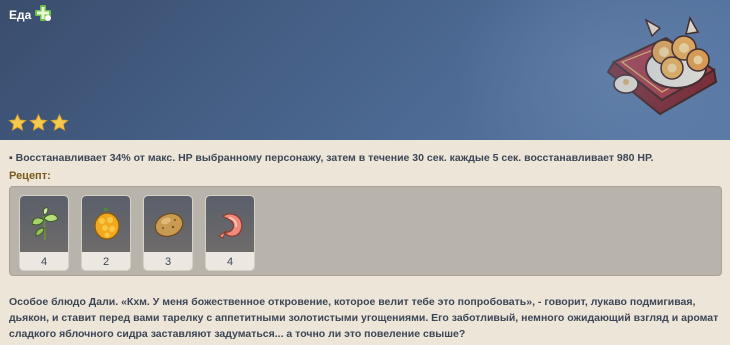 The width and height of the screenshot is (730, 345). What do you see at coordinates (43, 13) in the screenshot?
I see `food-category-icon` at bounding box center [43, 13].